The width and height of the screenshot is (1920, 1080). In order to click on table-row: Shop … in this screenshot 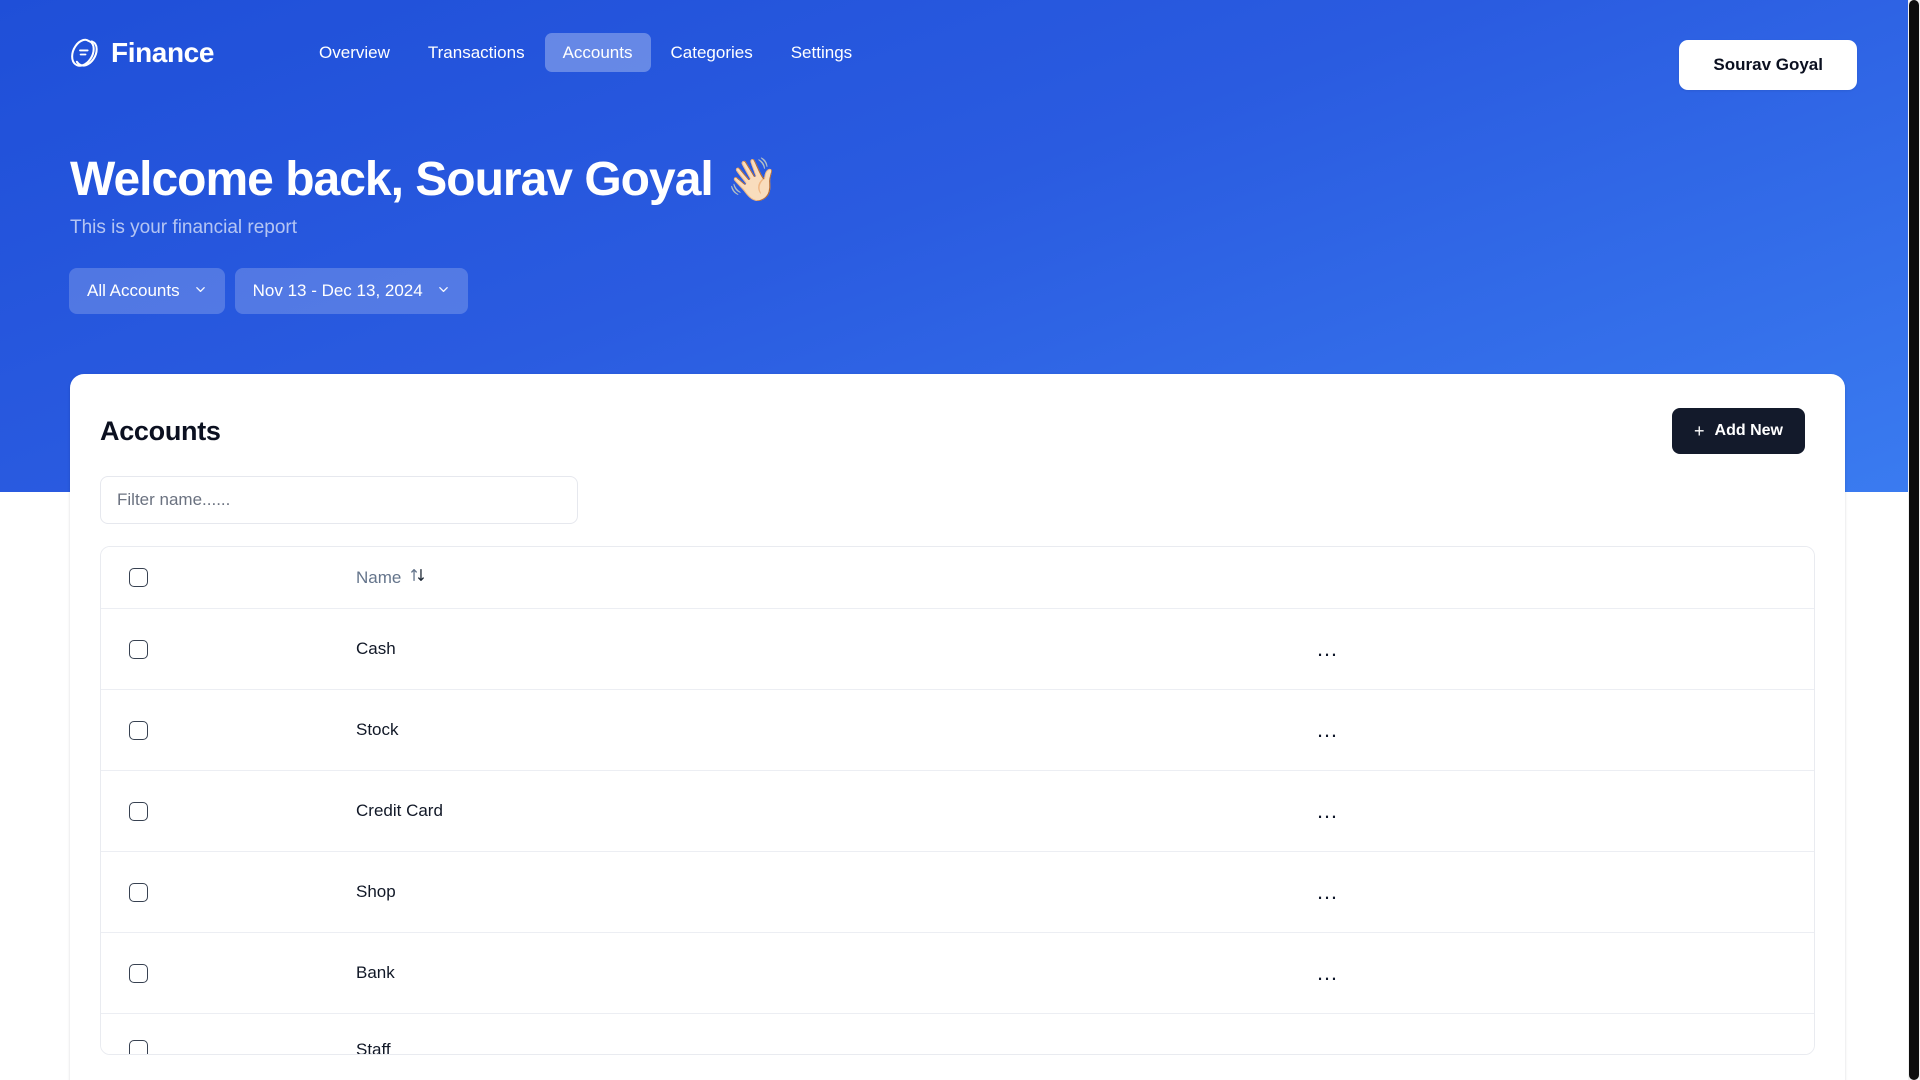, I will do `click(957, 892)`.